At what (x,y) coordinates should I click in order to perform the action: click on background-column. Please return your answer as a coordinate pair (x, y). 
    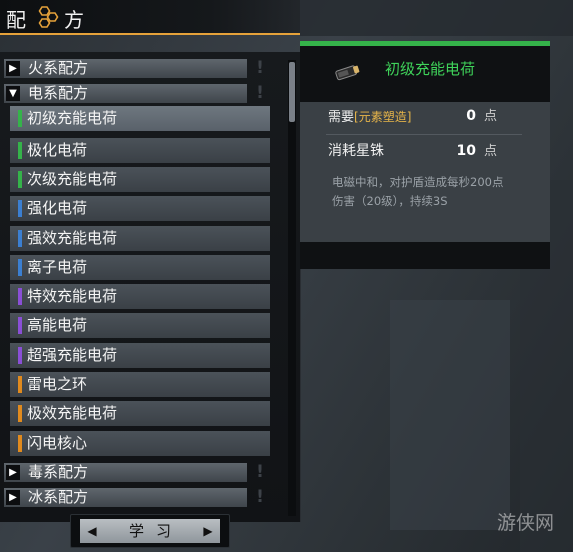
    Looking at the image, I should click on (450, 415).